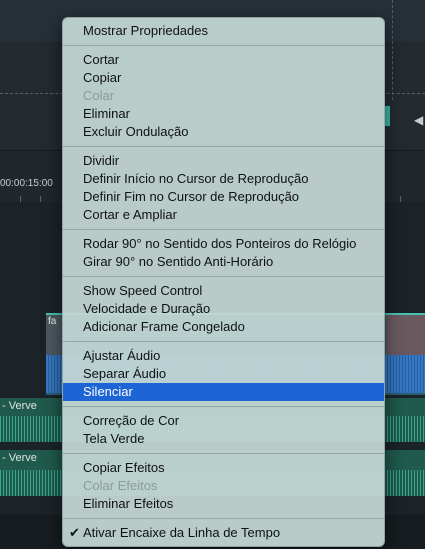 This screenshot has height=549, width=425. Describe the element at coordinates (130, 214) in the screenshot. I see `menu-item-label: Cortar e Ampliar` at that location.